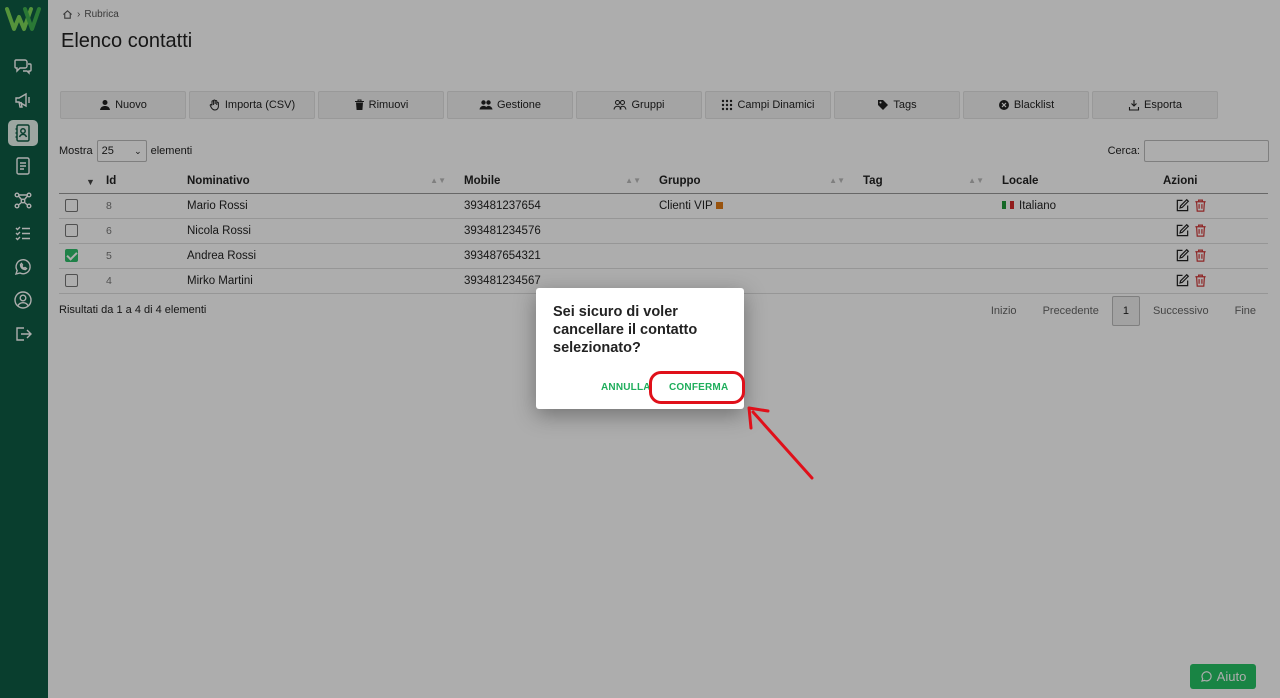  Describe the element at coordinates (780, 443) in the screenshot. I see `pointer-arrow-icon` at that location.